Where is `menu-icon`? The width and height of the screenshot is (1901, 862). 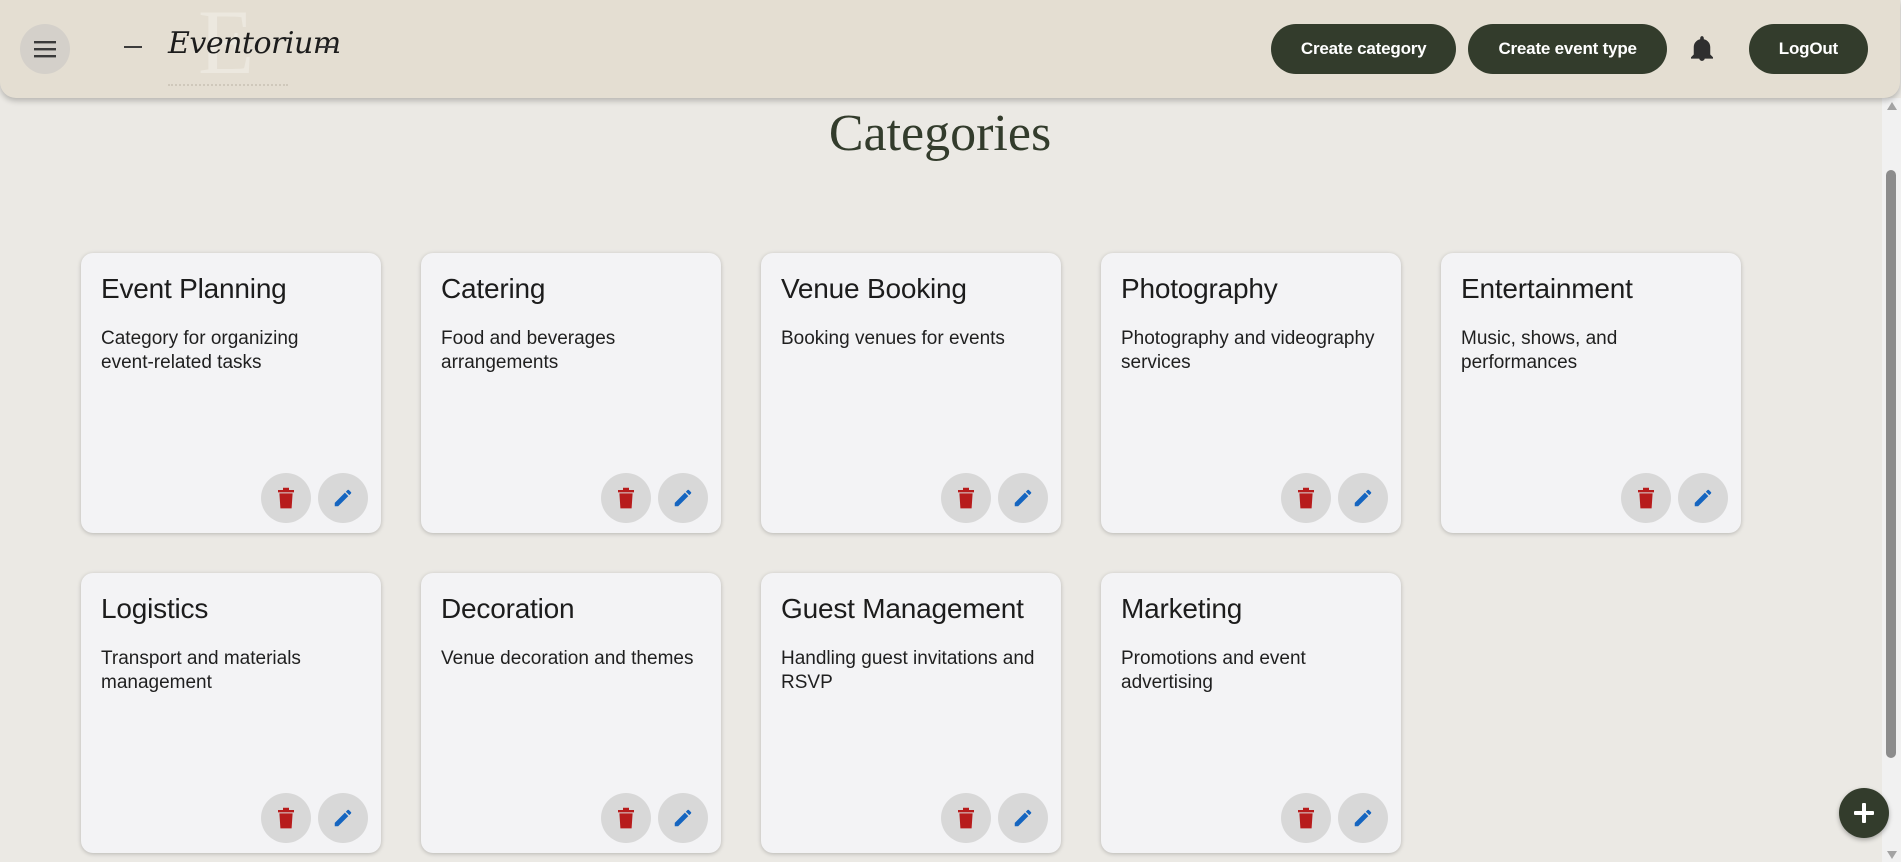 menu-icon is located at coordinates (45, 49).